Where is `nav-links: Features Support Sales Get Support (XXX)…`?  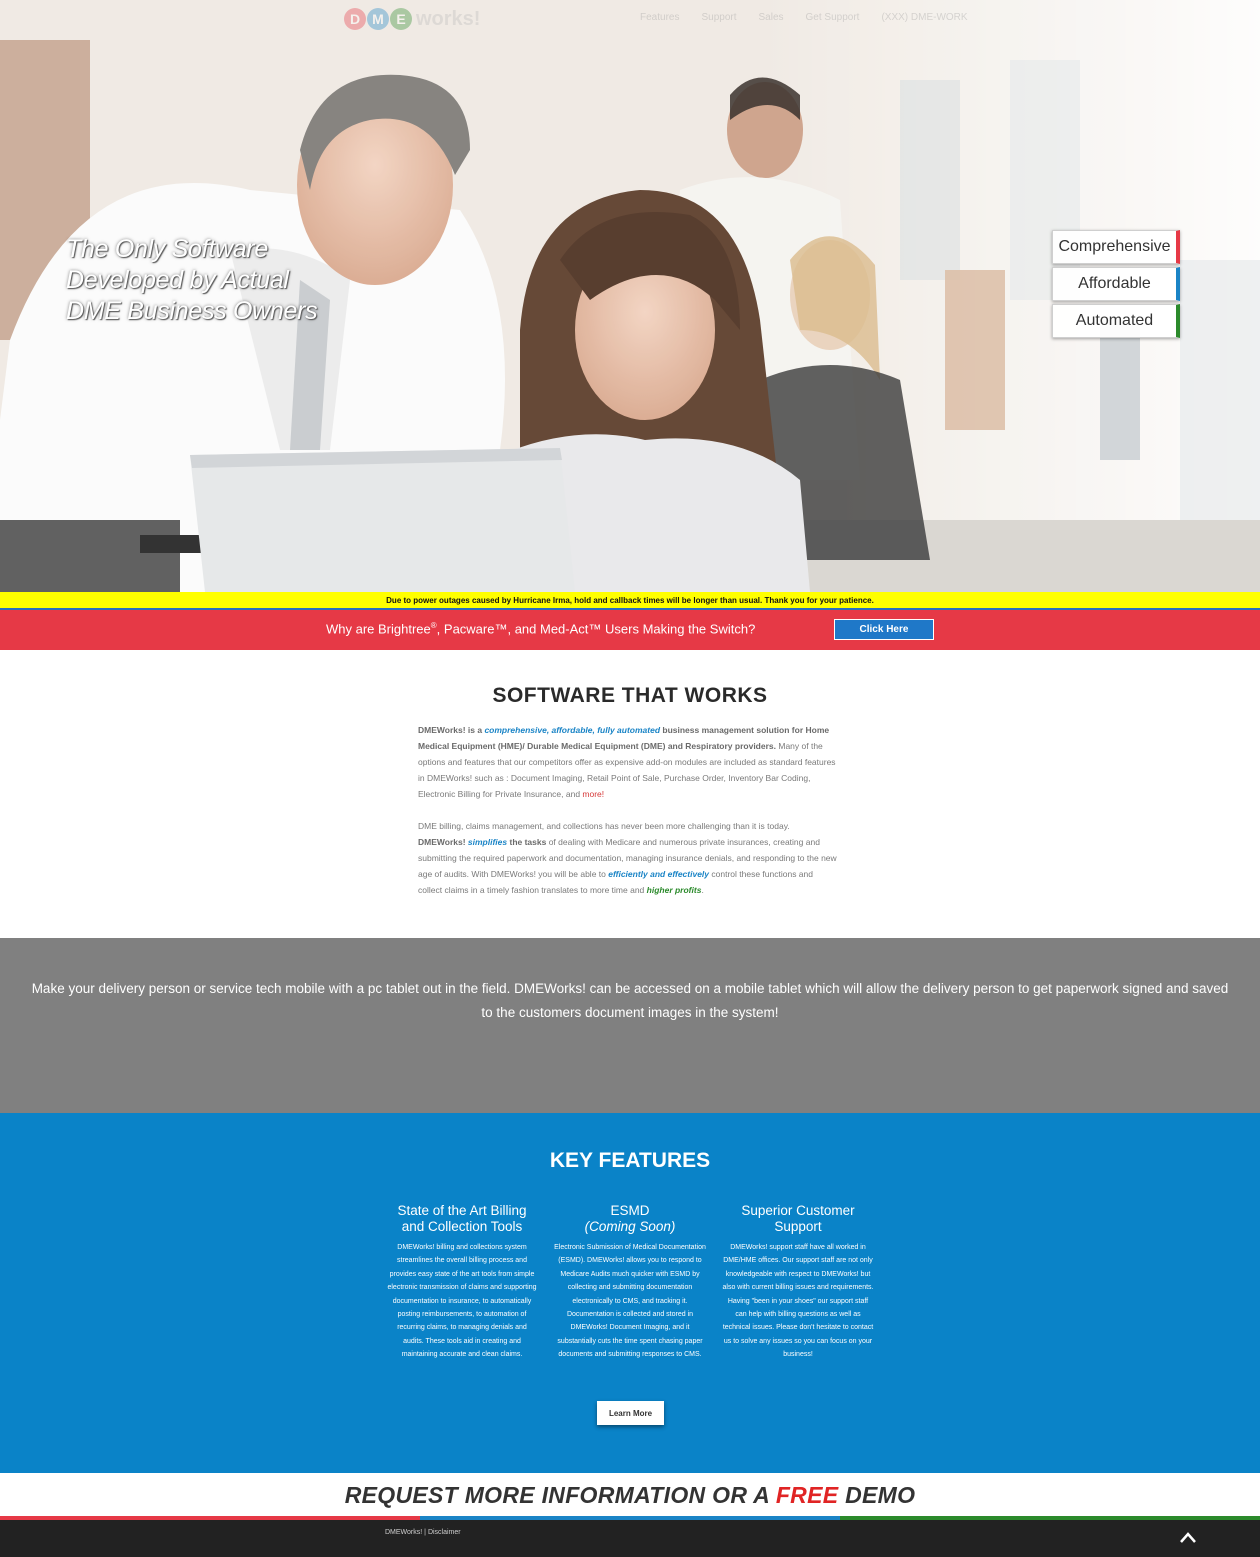
nav-links: Features Support Sales Get Support (XXX)… is located at coordinates (804, 17).